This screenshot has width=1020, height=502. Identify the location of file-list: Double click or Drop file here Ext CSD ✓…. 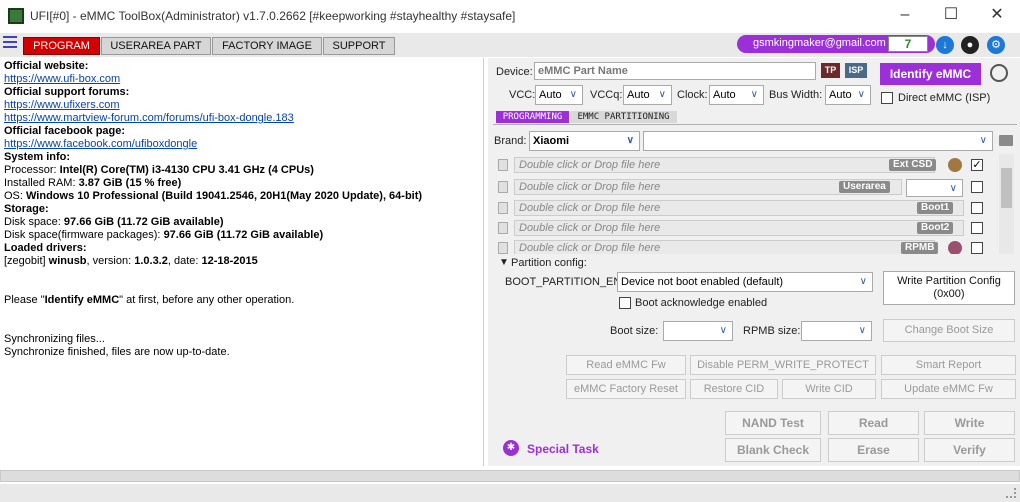
(745, 204).